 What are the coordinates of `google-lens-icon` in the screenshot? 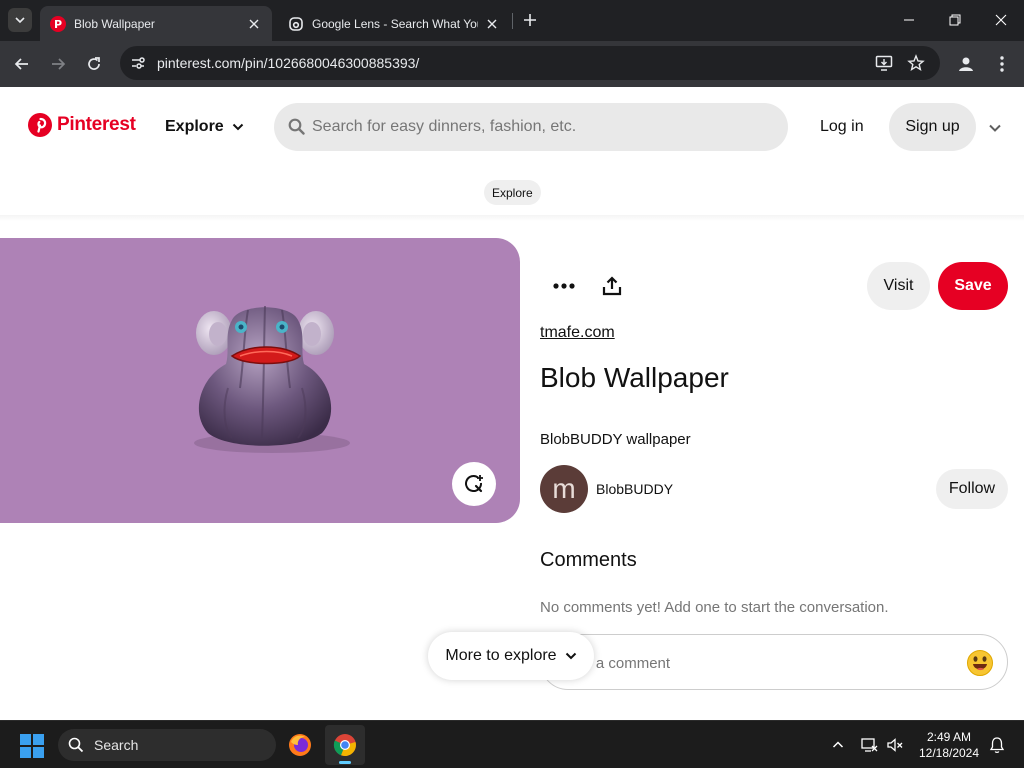 It's located at (296, 24).